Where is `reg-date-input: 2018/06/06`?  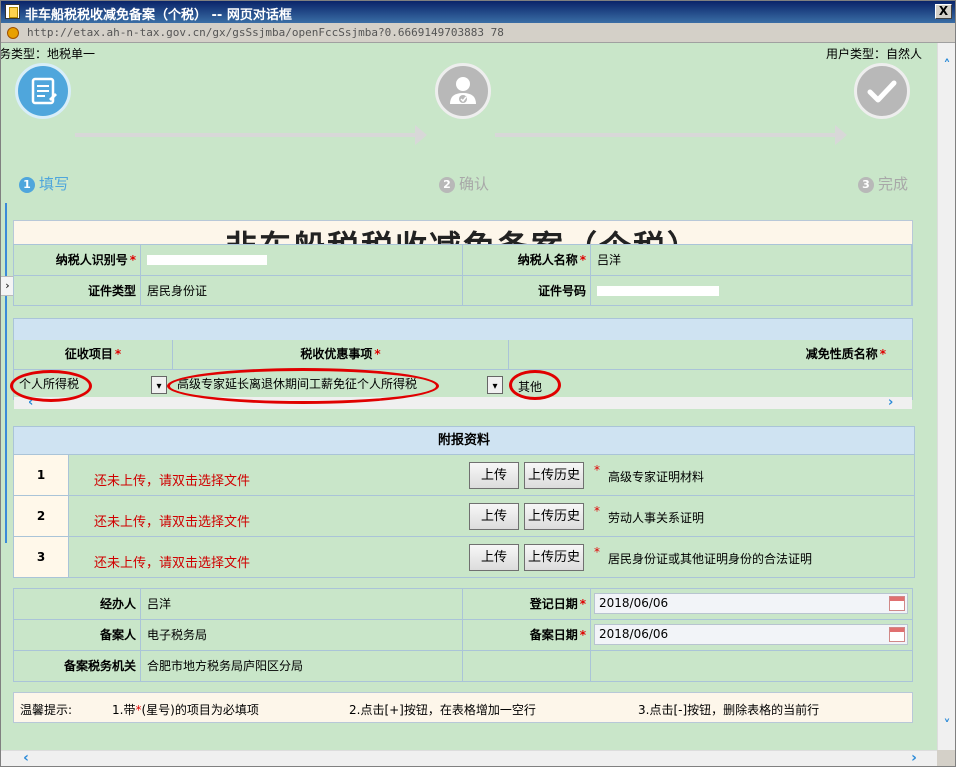
reg-date-input: 2018/06/06 is located at coordinates (751, 603).